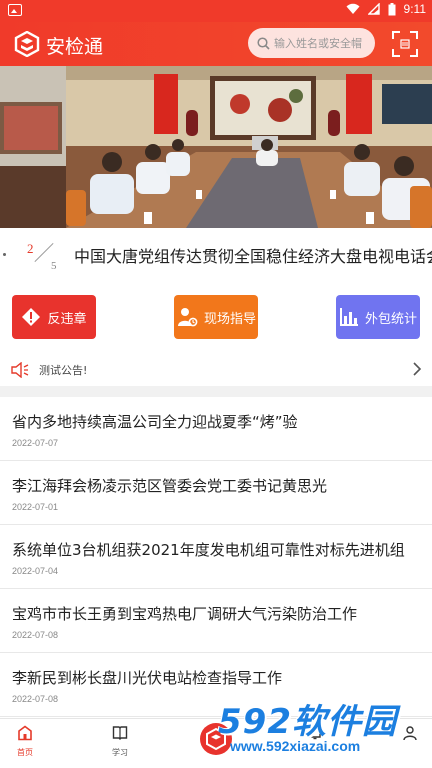 Image resolution: width=432 pixels, height=768 pixels. What do you see at coordinates (120, 733) in the screenshot?
I see `book-icon` at bounding box center [120, 733].